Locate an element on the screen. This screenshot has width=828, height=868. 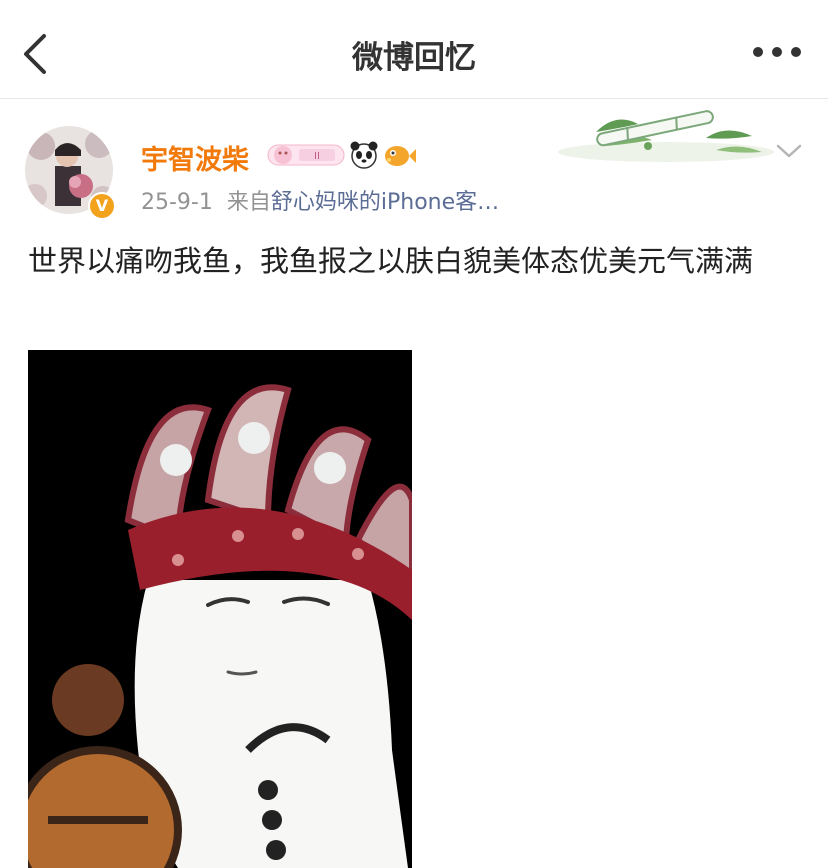
navigation-bar: 微博回忆 is located at coordinates (414, 49).